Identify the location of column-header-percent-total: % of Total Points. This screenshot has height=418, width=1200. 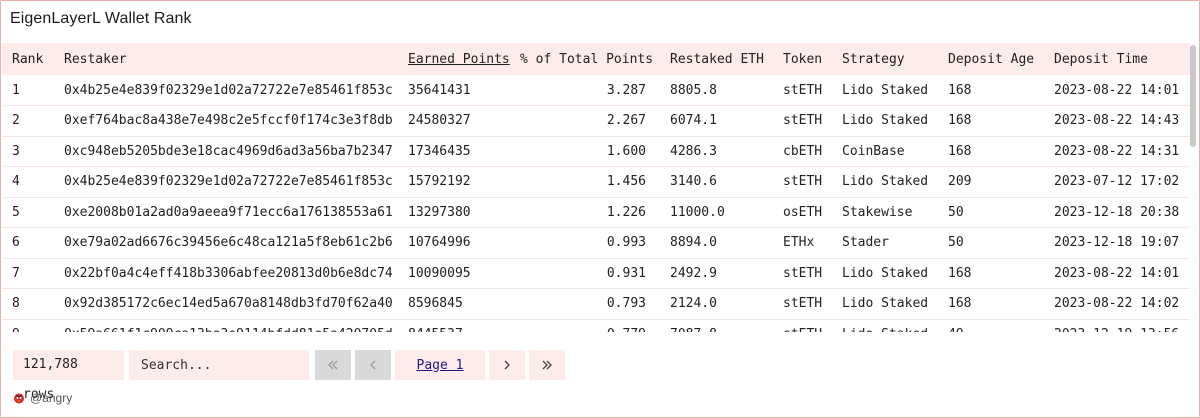
(585, 59).